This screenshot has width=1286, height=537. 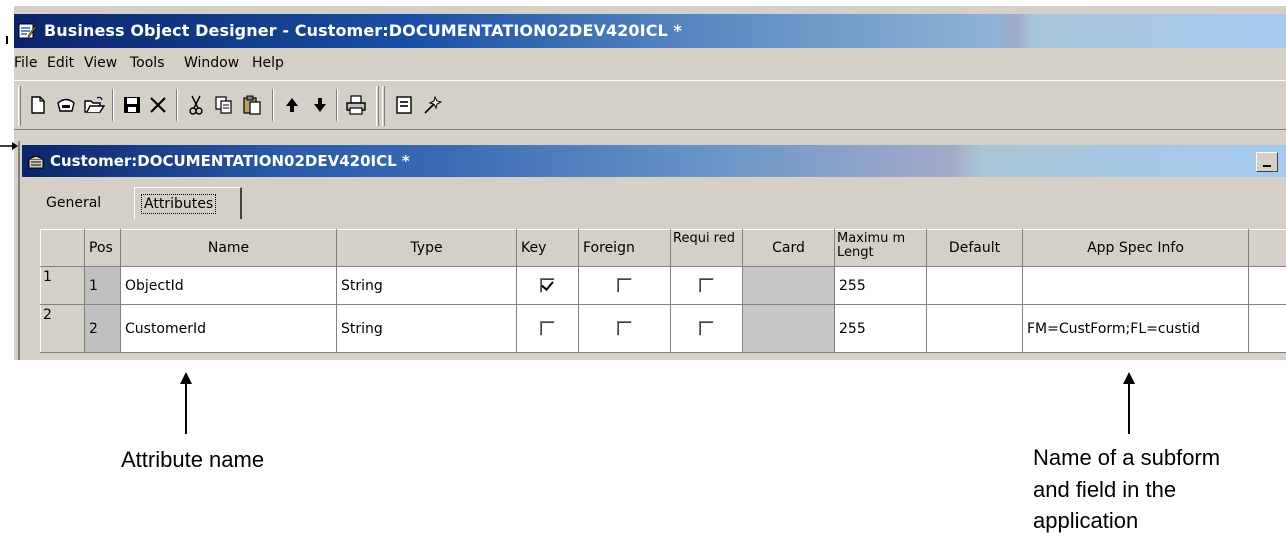 I want to click on edge-mark, so click(x=7, y=40).